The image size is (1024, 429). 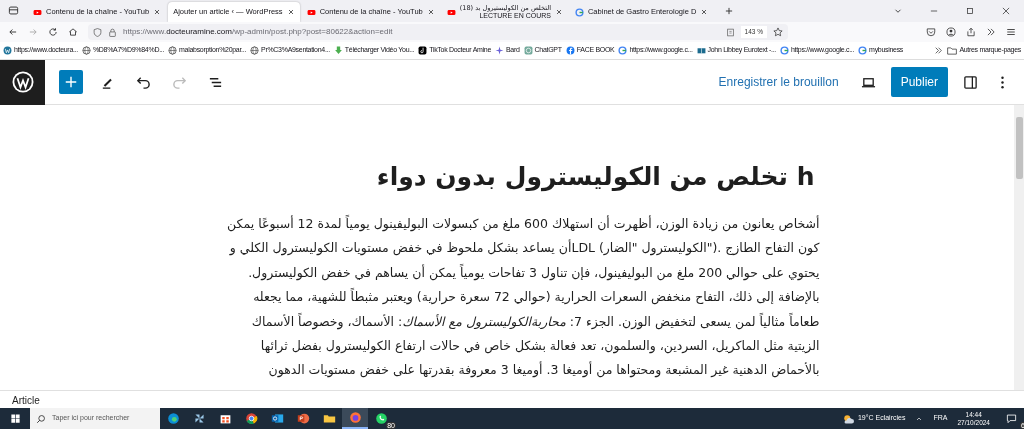 I want to click on wordpress-logo, so click(x=22, y=82).